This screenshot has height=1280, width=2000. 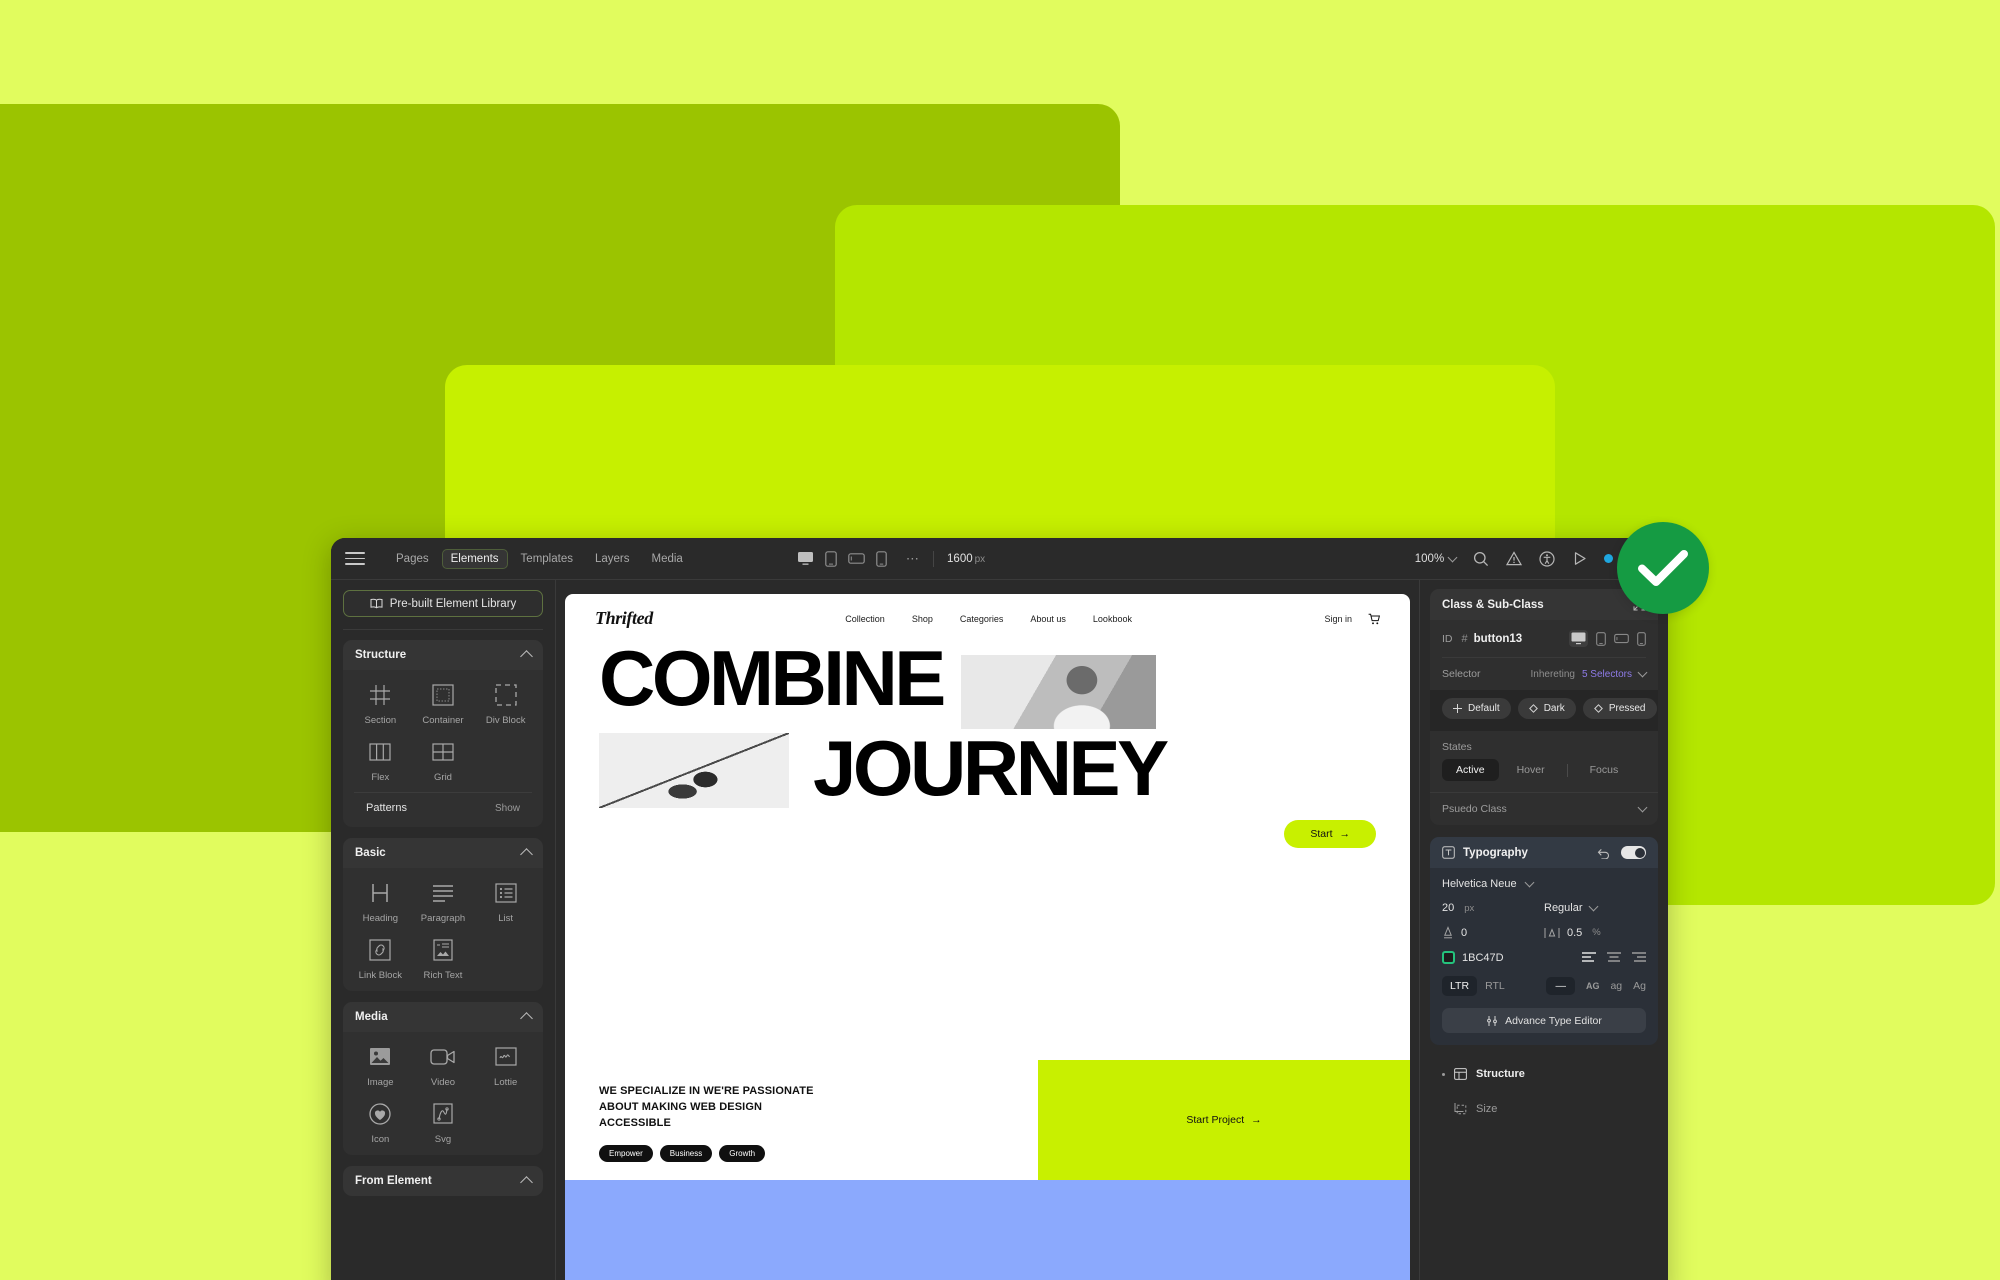 What do you see at coordinates (443, 959) in the screenshot?
I see `element-rich-text: Rich Text` at bounding box center [443, 959].